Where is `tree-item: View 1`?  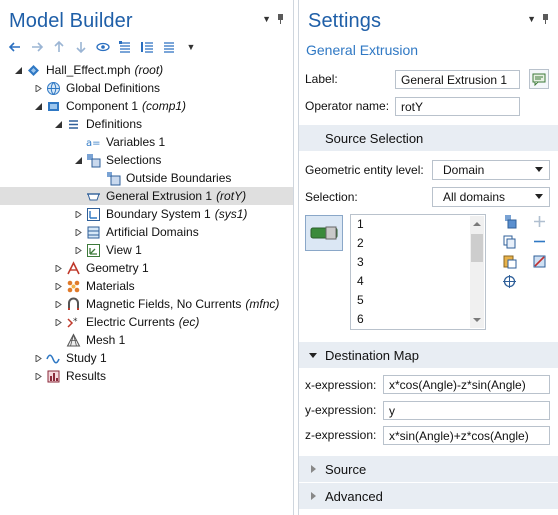
tree-item: View 1 is located at coordinates (146, 250).